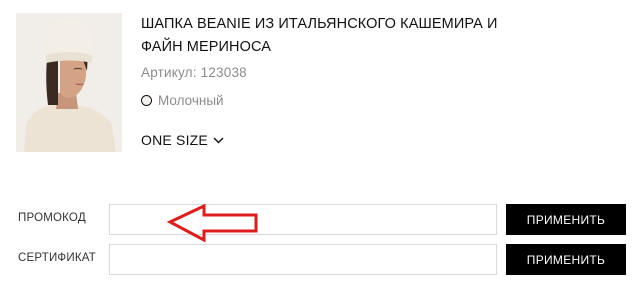 The height and width of the screenshot is (290, 640). Describe the element at coordinates (566, 259) in the screenshot. I see `apply-certificate-button: ПРИМЕНИТЬ` at that location.